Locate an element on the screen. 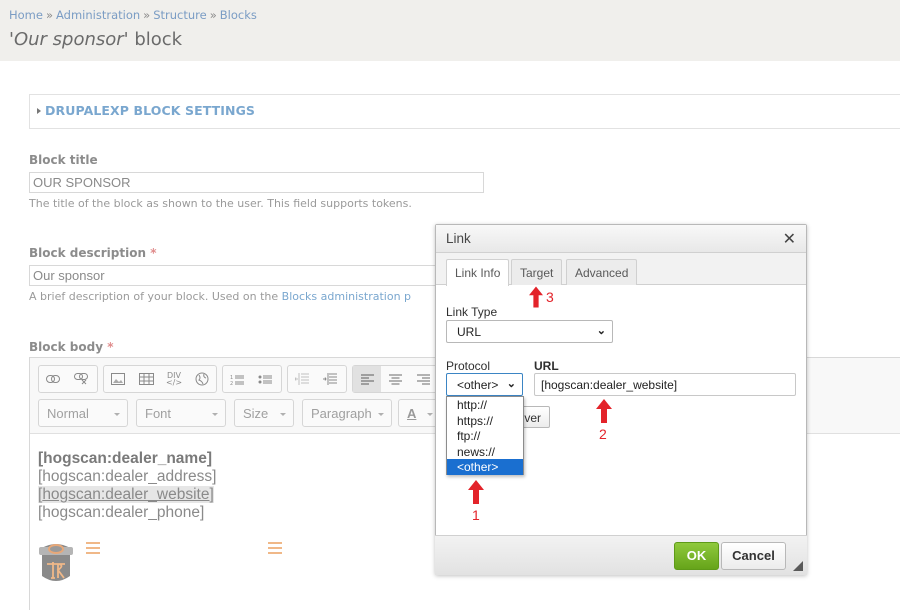 Image resolution: width=900 pixels, height=610 pixels. iframe-globe-icon is located at coordinates (202, 379).